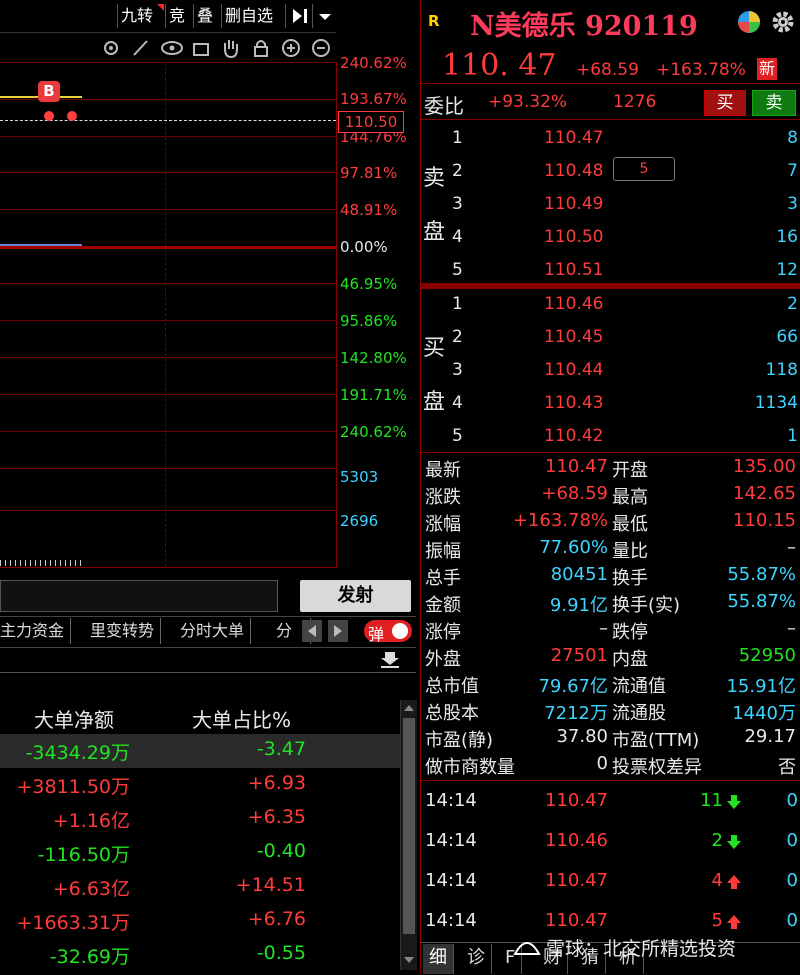 The image size is (800, 975). Describe the element at coordinates (611, 602) in the screenshot. I see `quote-row: 金额 9.91亿 换手(实) 55.87%` at that location.